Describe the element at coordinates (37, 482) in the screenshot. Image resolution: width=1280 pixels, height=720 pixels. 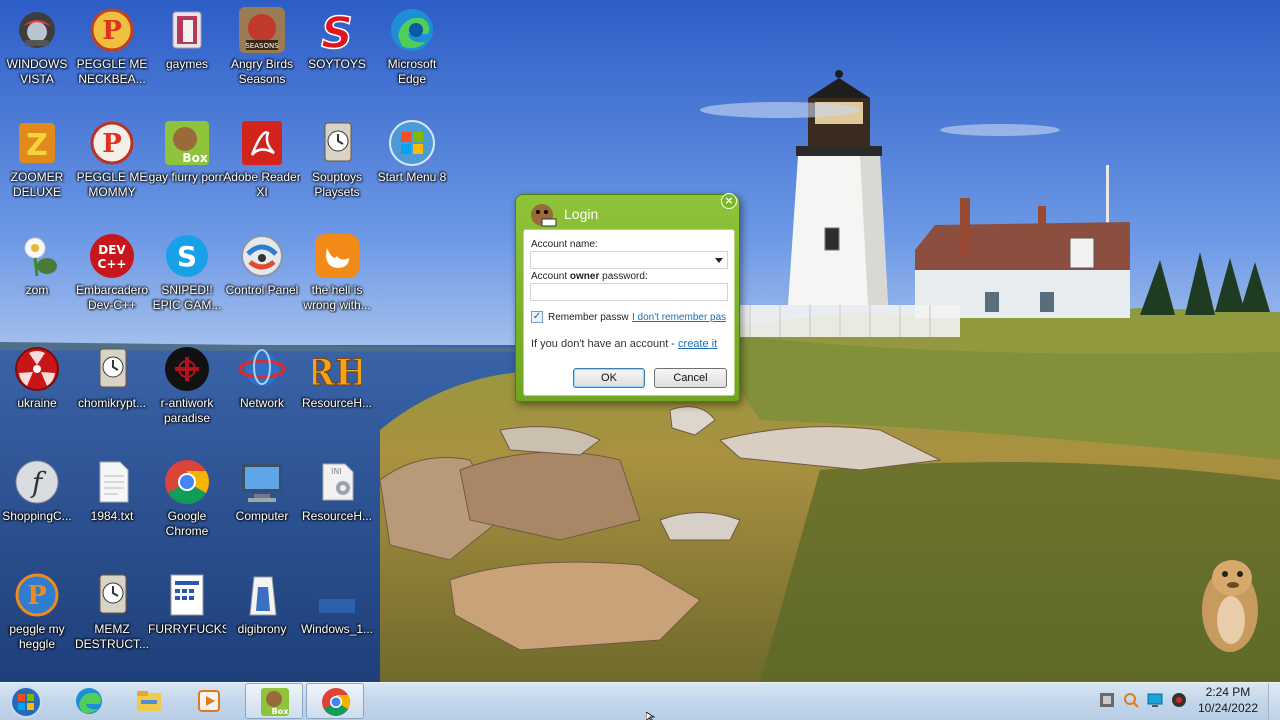
I see `flash-icon: f` at that location.